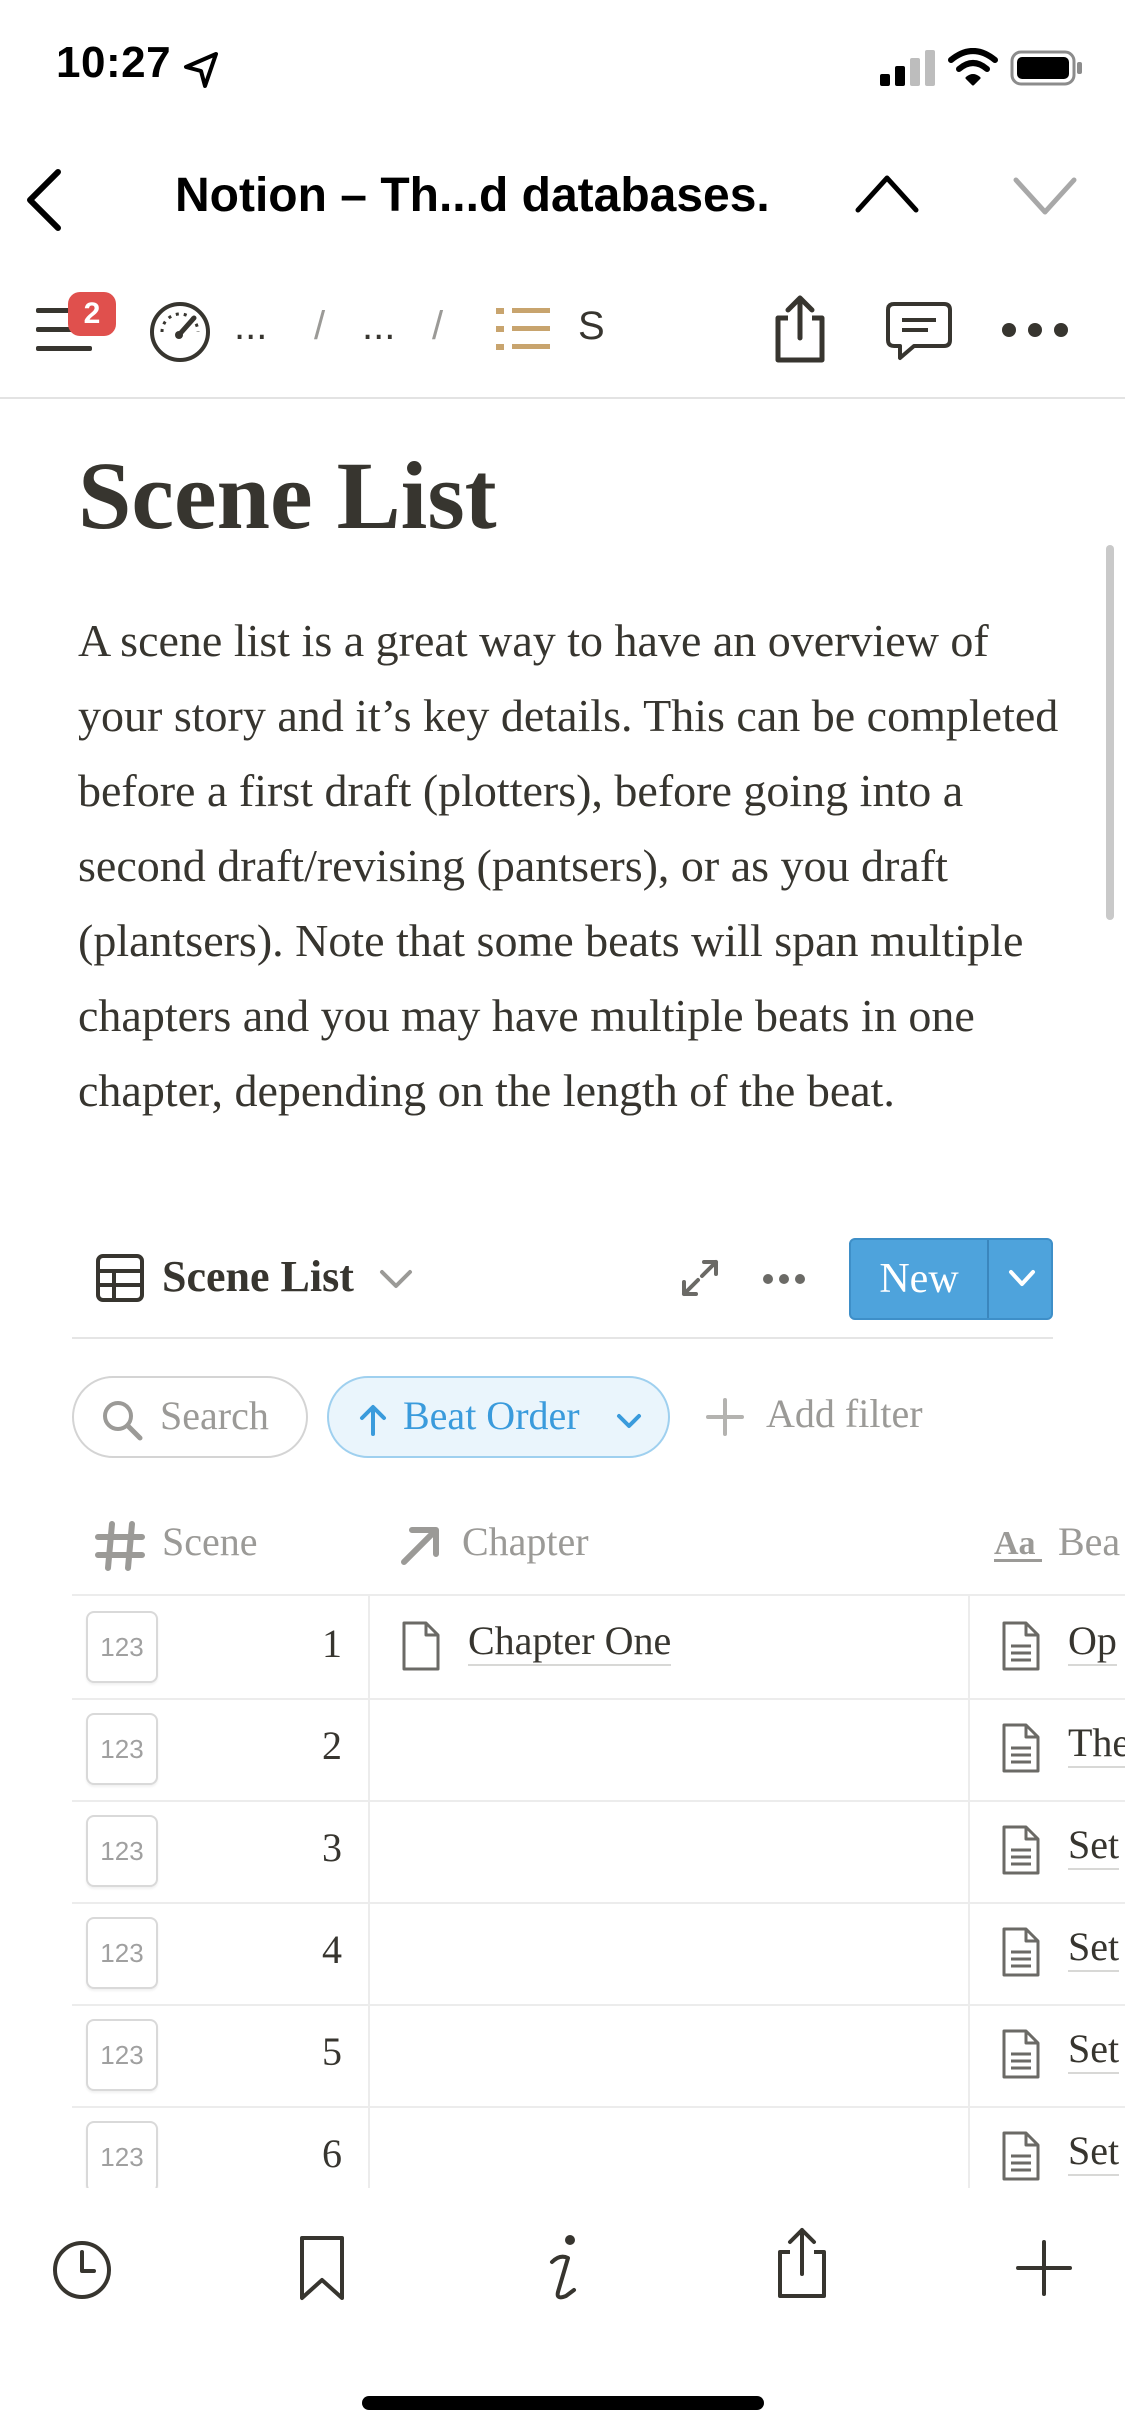 The width and height of the screenshot is (1125, 2436). I want to click on comment-icon, so click(919, 332).